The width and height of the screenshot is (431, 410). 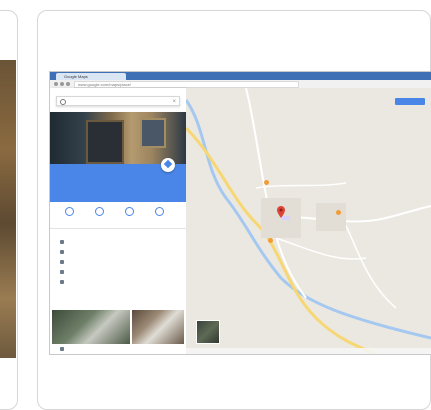 What do you see at coordinates (118, 101) in the screenshot?
I see `search-input: ×` at bounding box center [118, 101].